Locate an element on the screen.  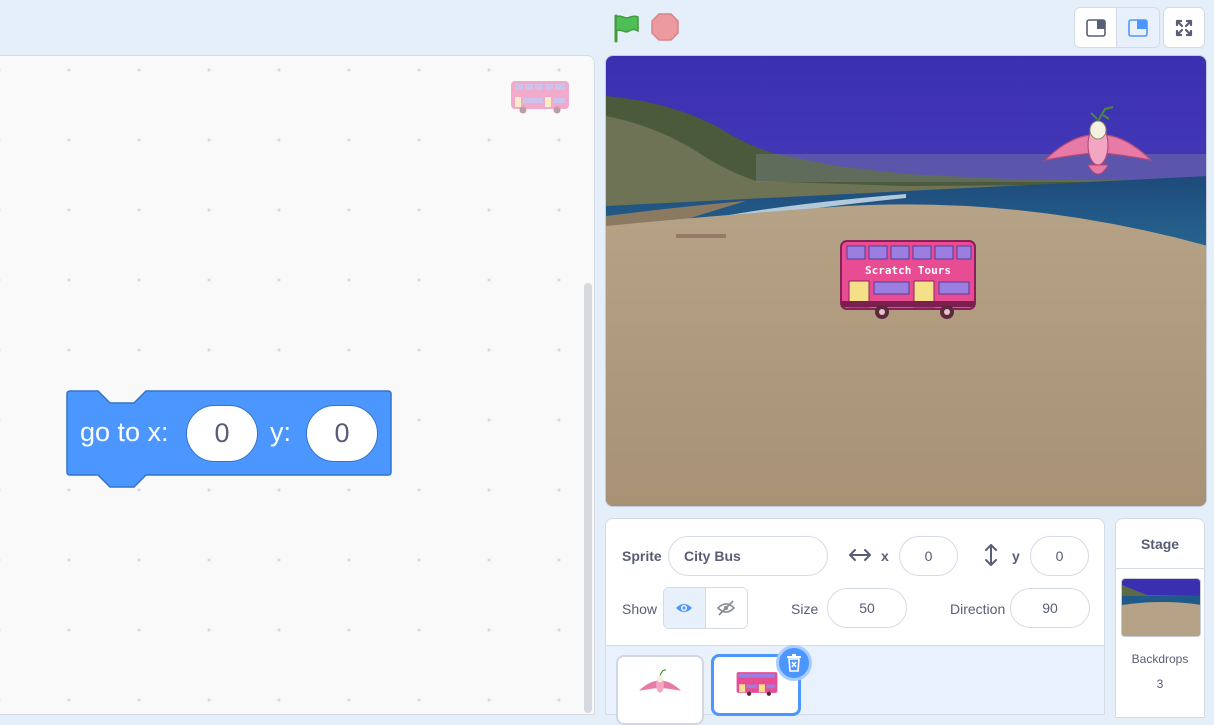
hide-button is located at coordinates (726, 608).